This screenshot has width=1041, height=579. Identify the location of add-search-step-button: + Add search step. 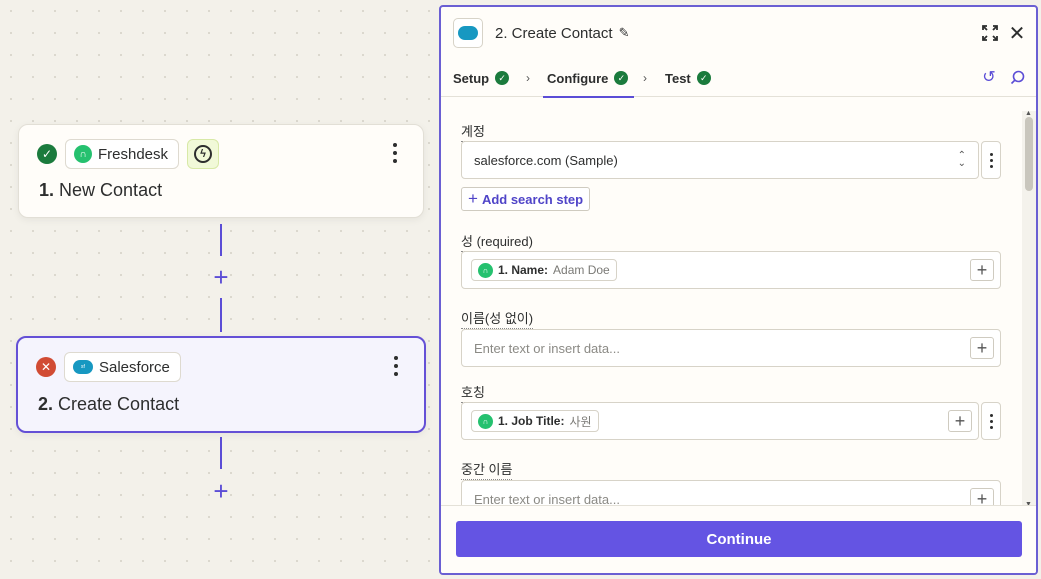
(526, 199).